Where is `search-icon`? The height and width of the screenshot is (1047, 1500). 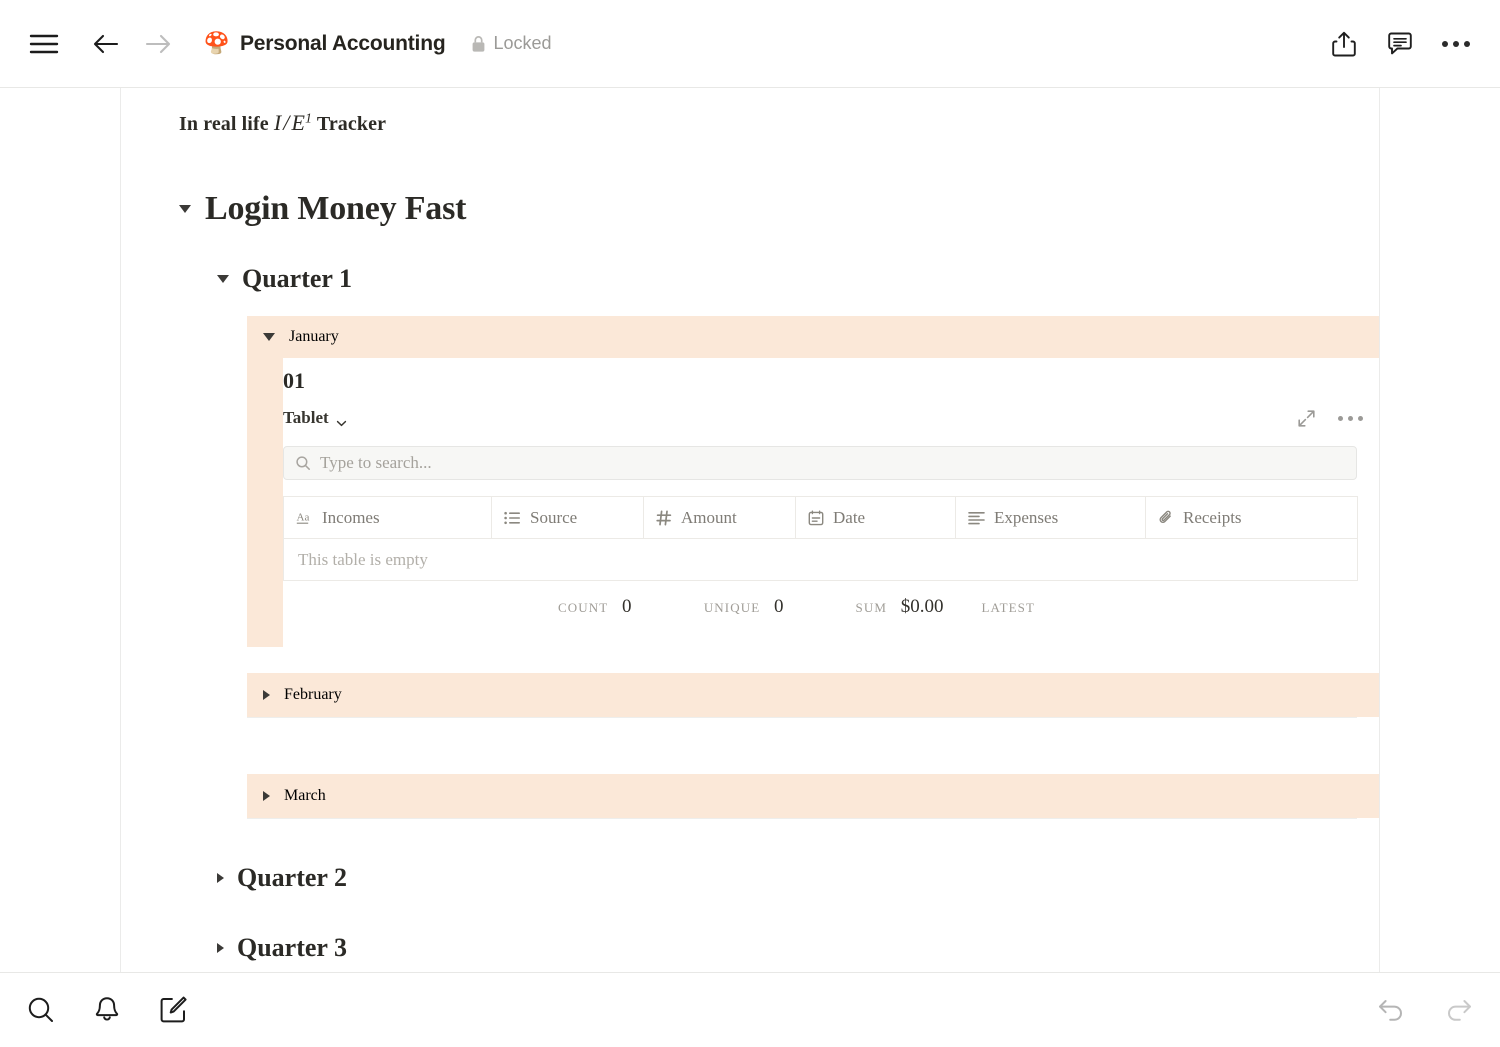
search-icon is located at coordinates (41, 1010).